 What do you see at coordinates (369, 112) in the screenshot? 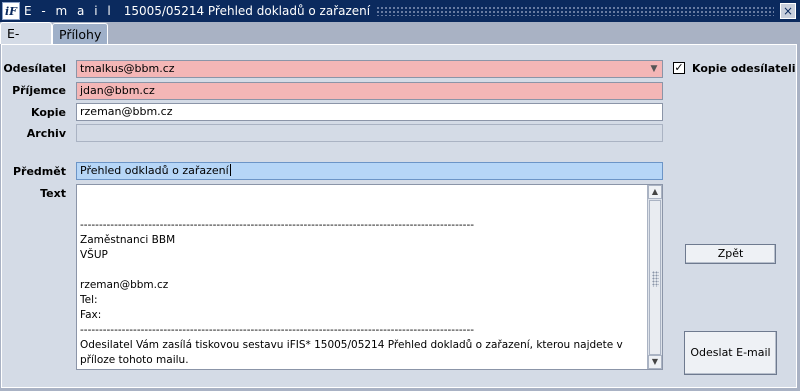
I see `kopie-field: rzeman@bbm.cz` at bounding box center [369, 112].